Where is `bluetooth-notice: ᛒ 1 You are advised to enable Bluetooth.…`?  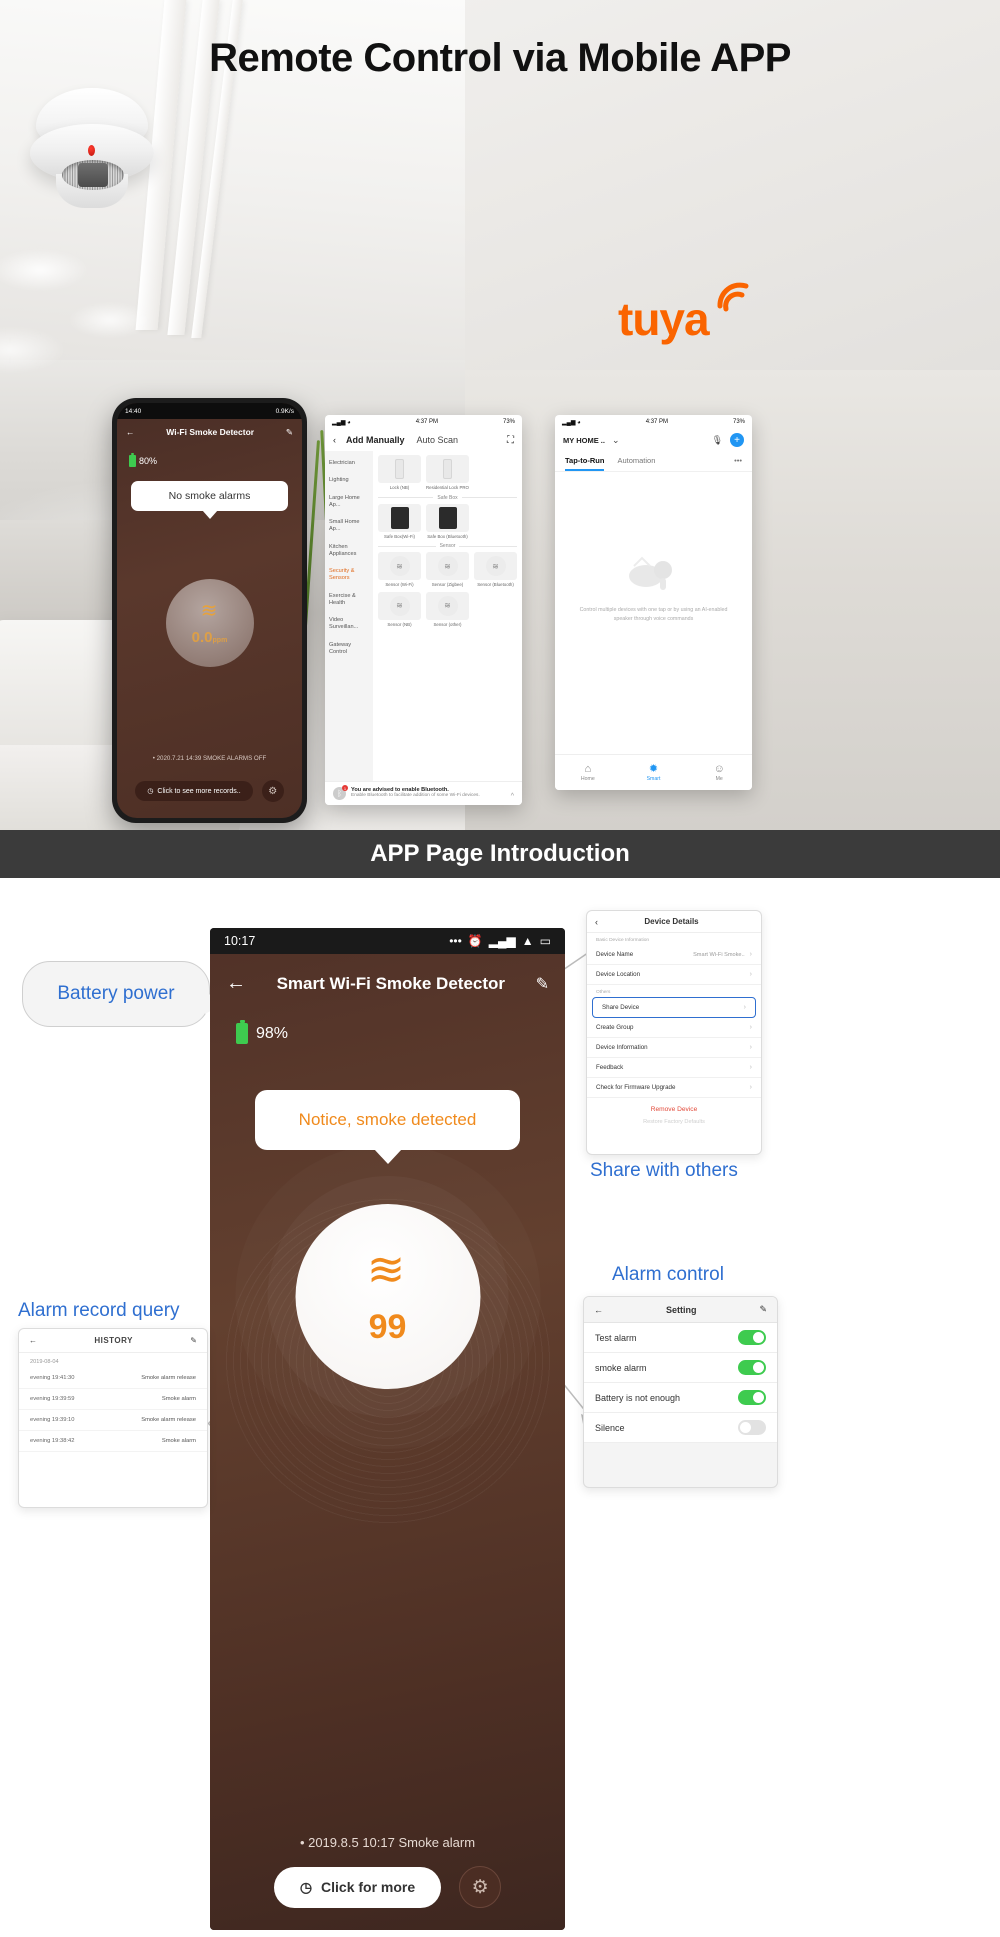
bluetooth-notice: ᛒ 1 You are advised to enable Bluetooth.… is located at coordinates (423, 793).